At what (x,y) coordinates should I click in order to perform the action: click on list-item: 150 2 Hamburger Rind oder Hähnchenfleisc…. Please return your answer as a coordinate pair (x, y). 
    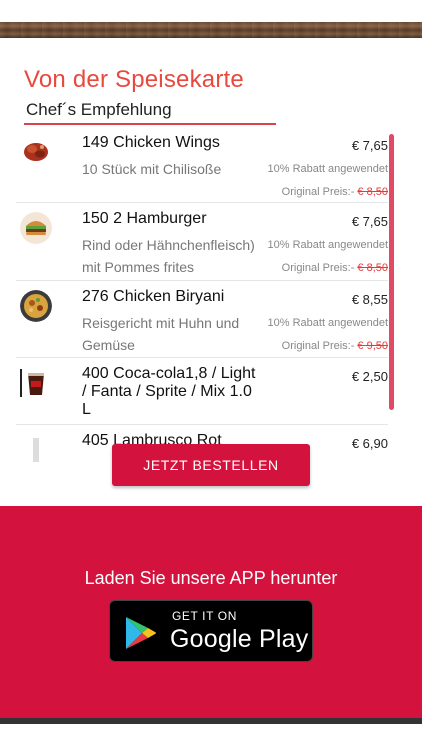
    Looking at the image, I should click on (202, 242).